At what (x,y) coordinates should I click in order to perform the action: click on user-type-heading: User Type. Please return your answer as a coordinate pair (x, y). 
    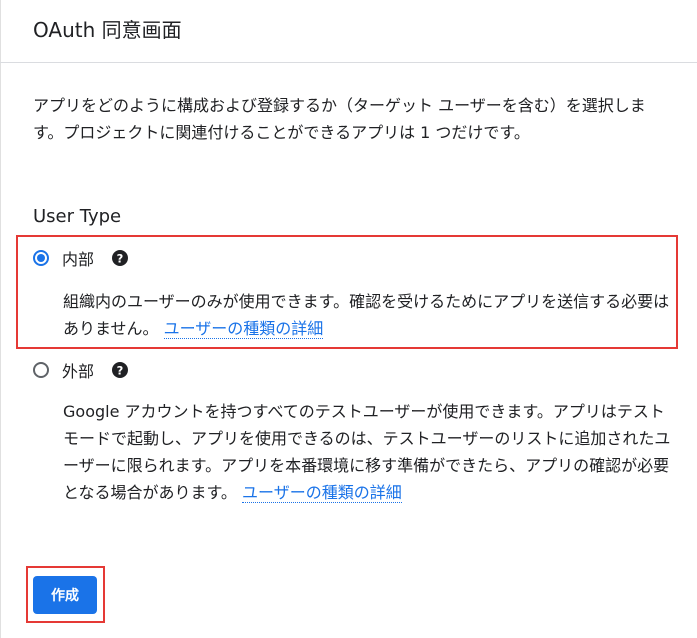
    Looking at the image, I should click on (77, 216).